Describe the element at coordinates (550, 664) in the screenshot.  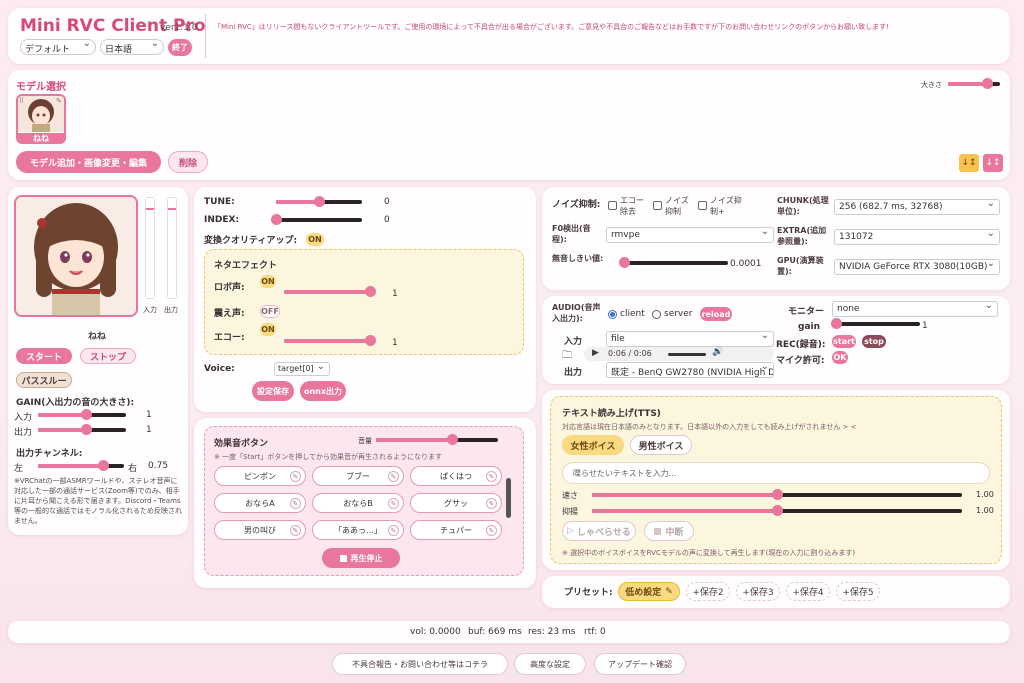
I see `advanced-settings-button: 高度な設定` at that location.